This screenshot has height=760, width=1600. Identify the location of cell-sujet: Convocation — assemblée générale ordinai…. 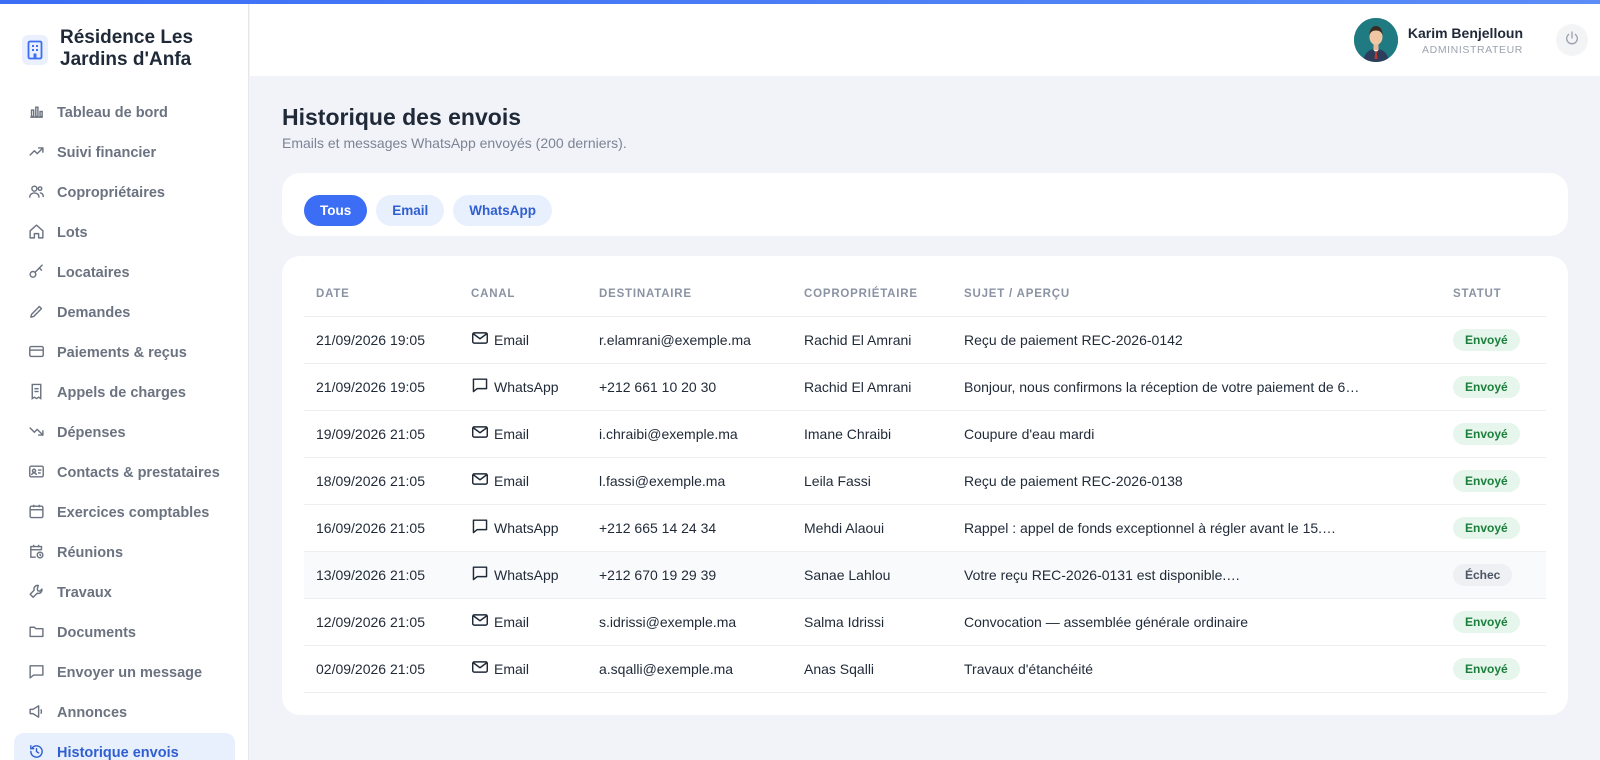
(1196, 622).